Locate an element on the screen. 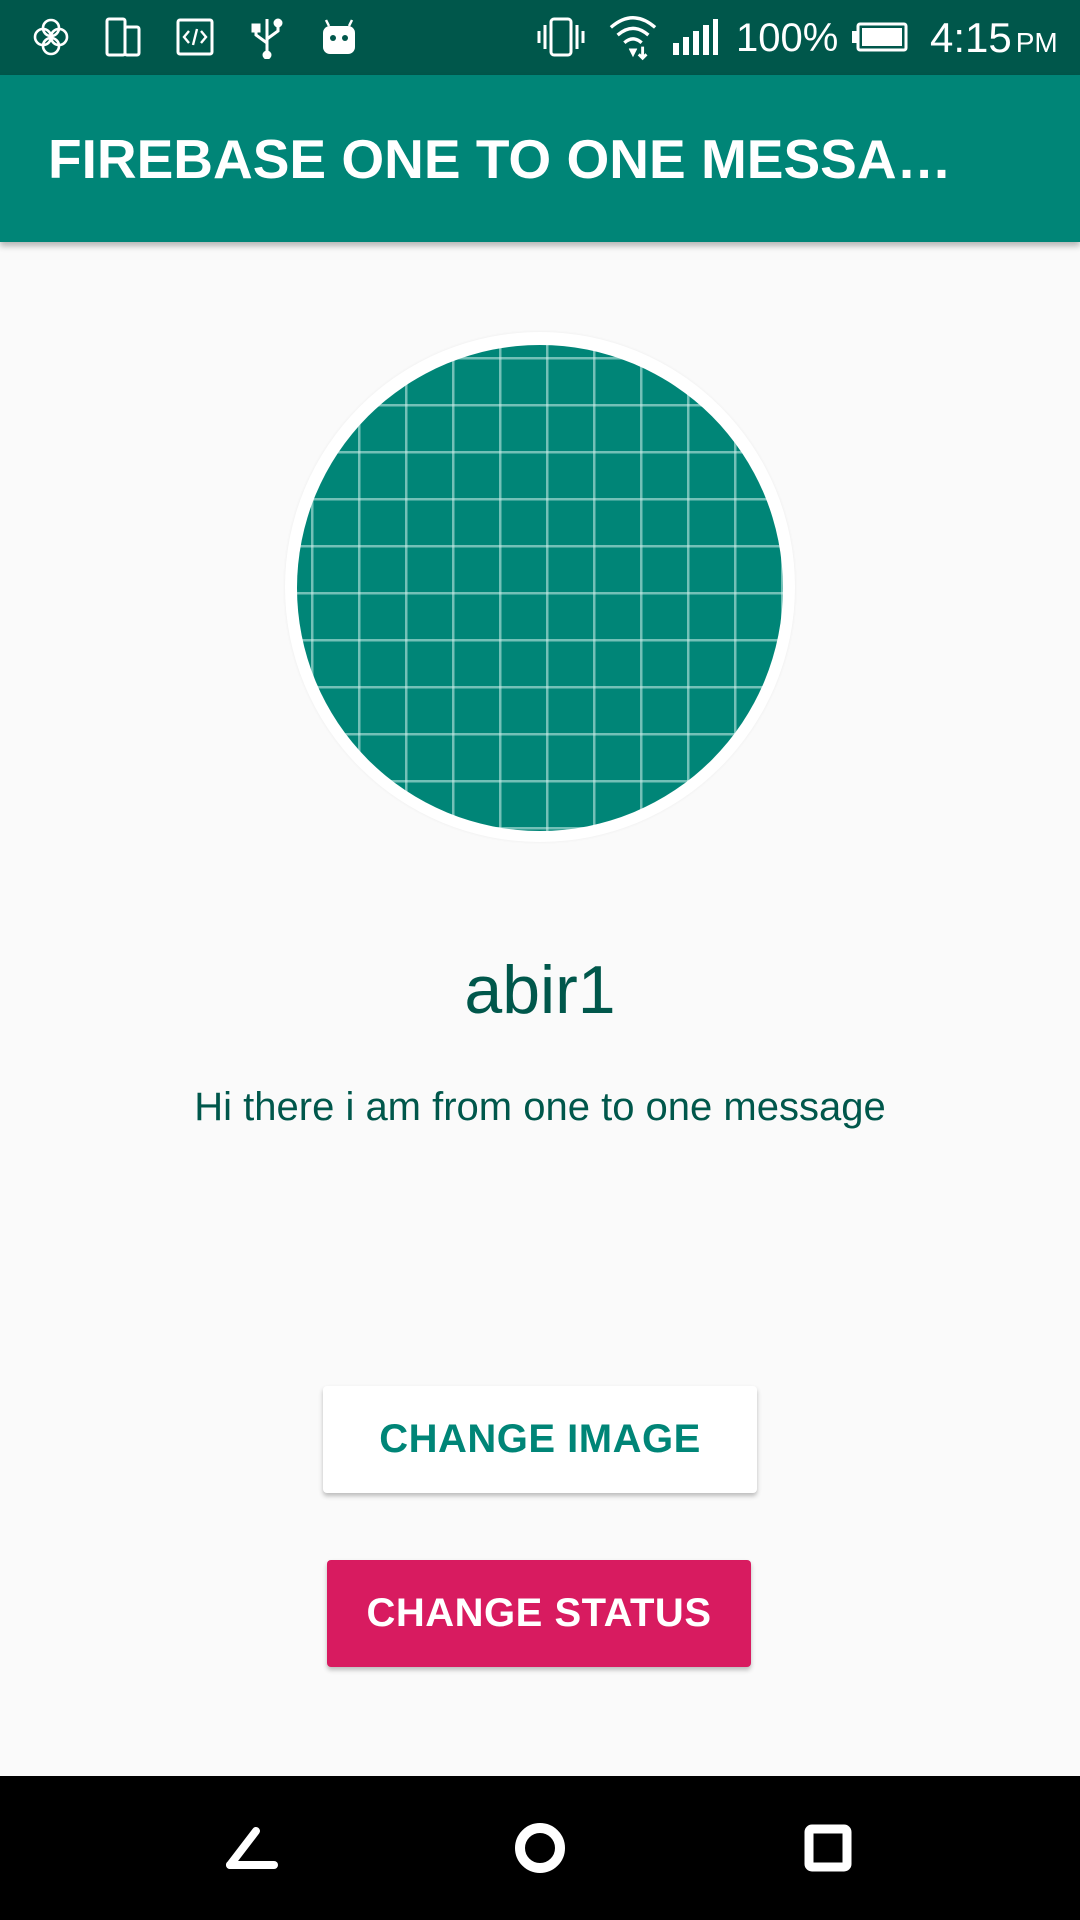 The width and height of the screenshot is (1080, 1920). hexagons-icon is located at coordinates (51, 37).